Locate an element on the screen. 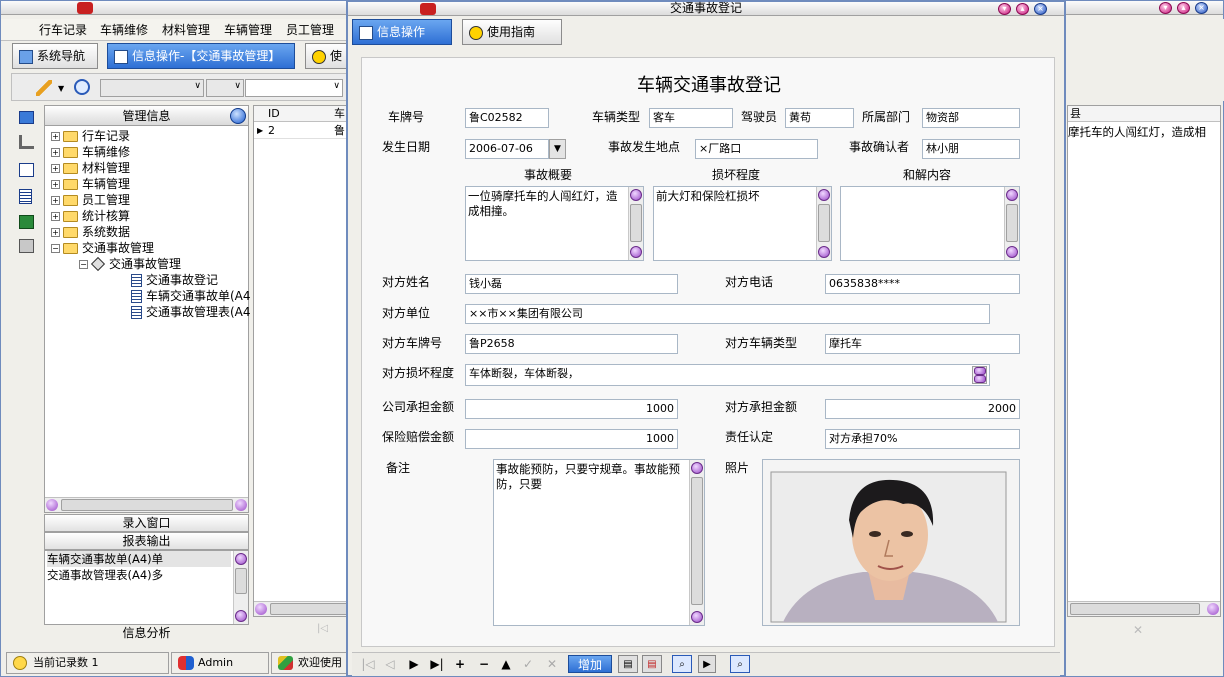  date-dropdown-button: ▼ is located at coordinates (557, 149).